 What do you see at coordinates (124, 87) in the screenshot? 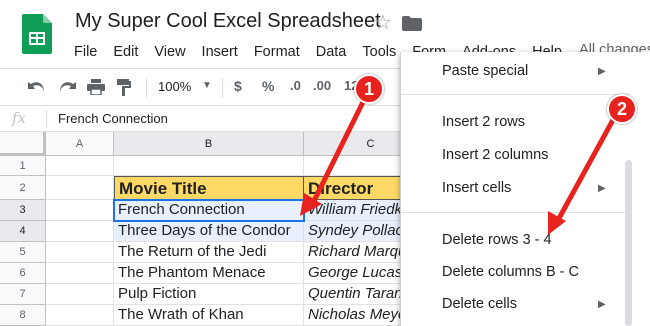
I see `paint-format-icon` at bounding box center [124, 87].